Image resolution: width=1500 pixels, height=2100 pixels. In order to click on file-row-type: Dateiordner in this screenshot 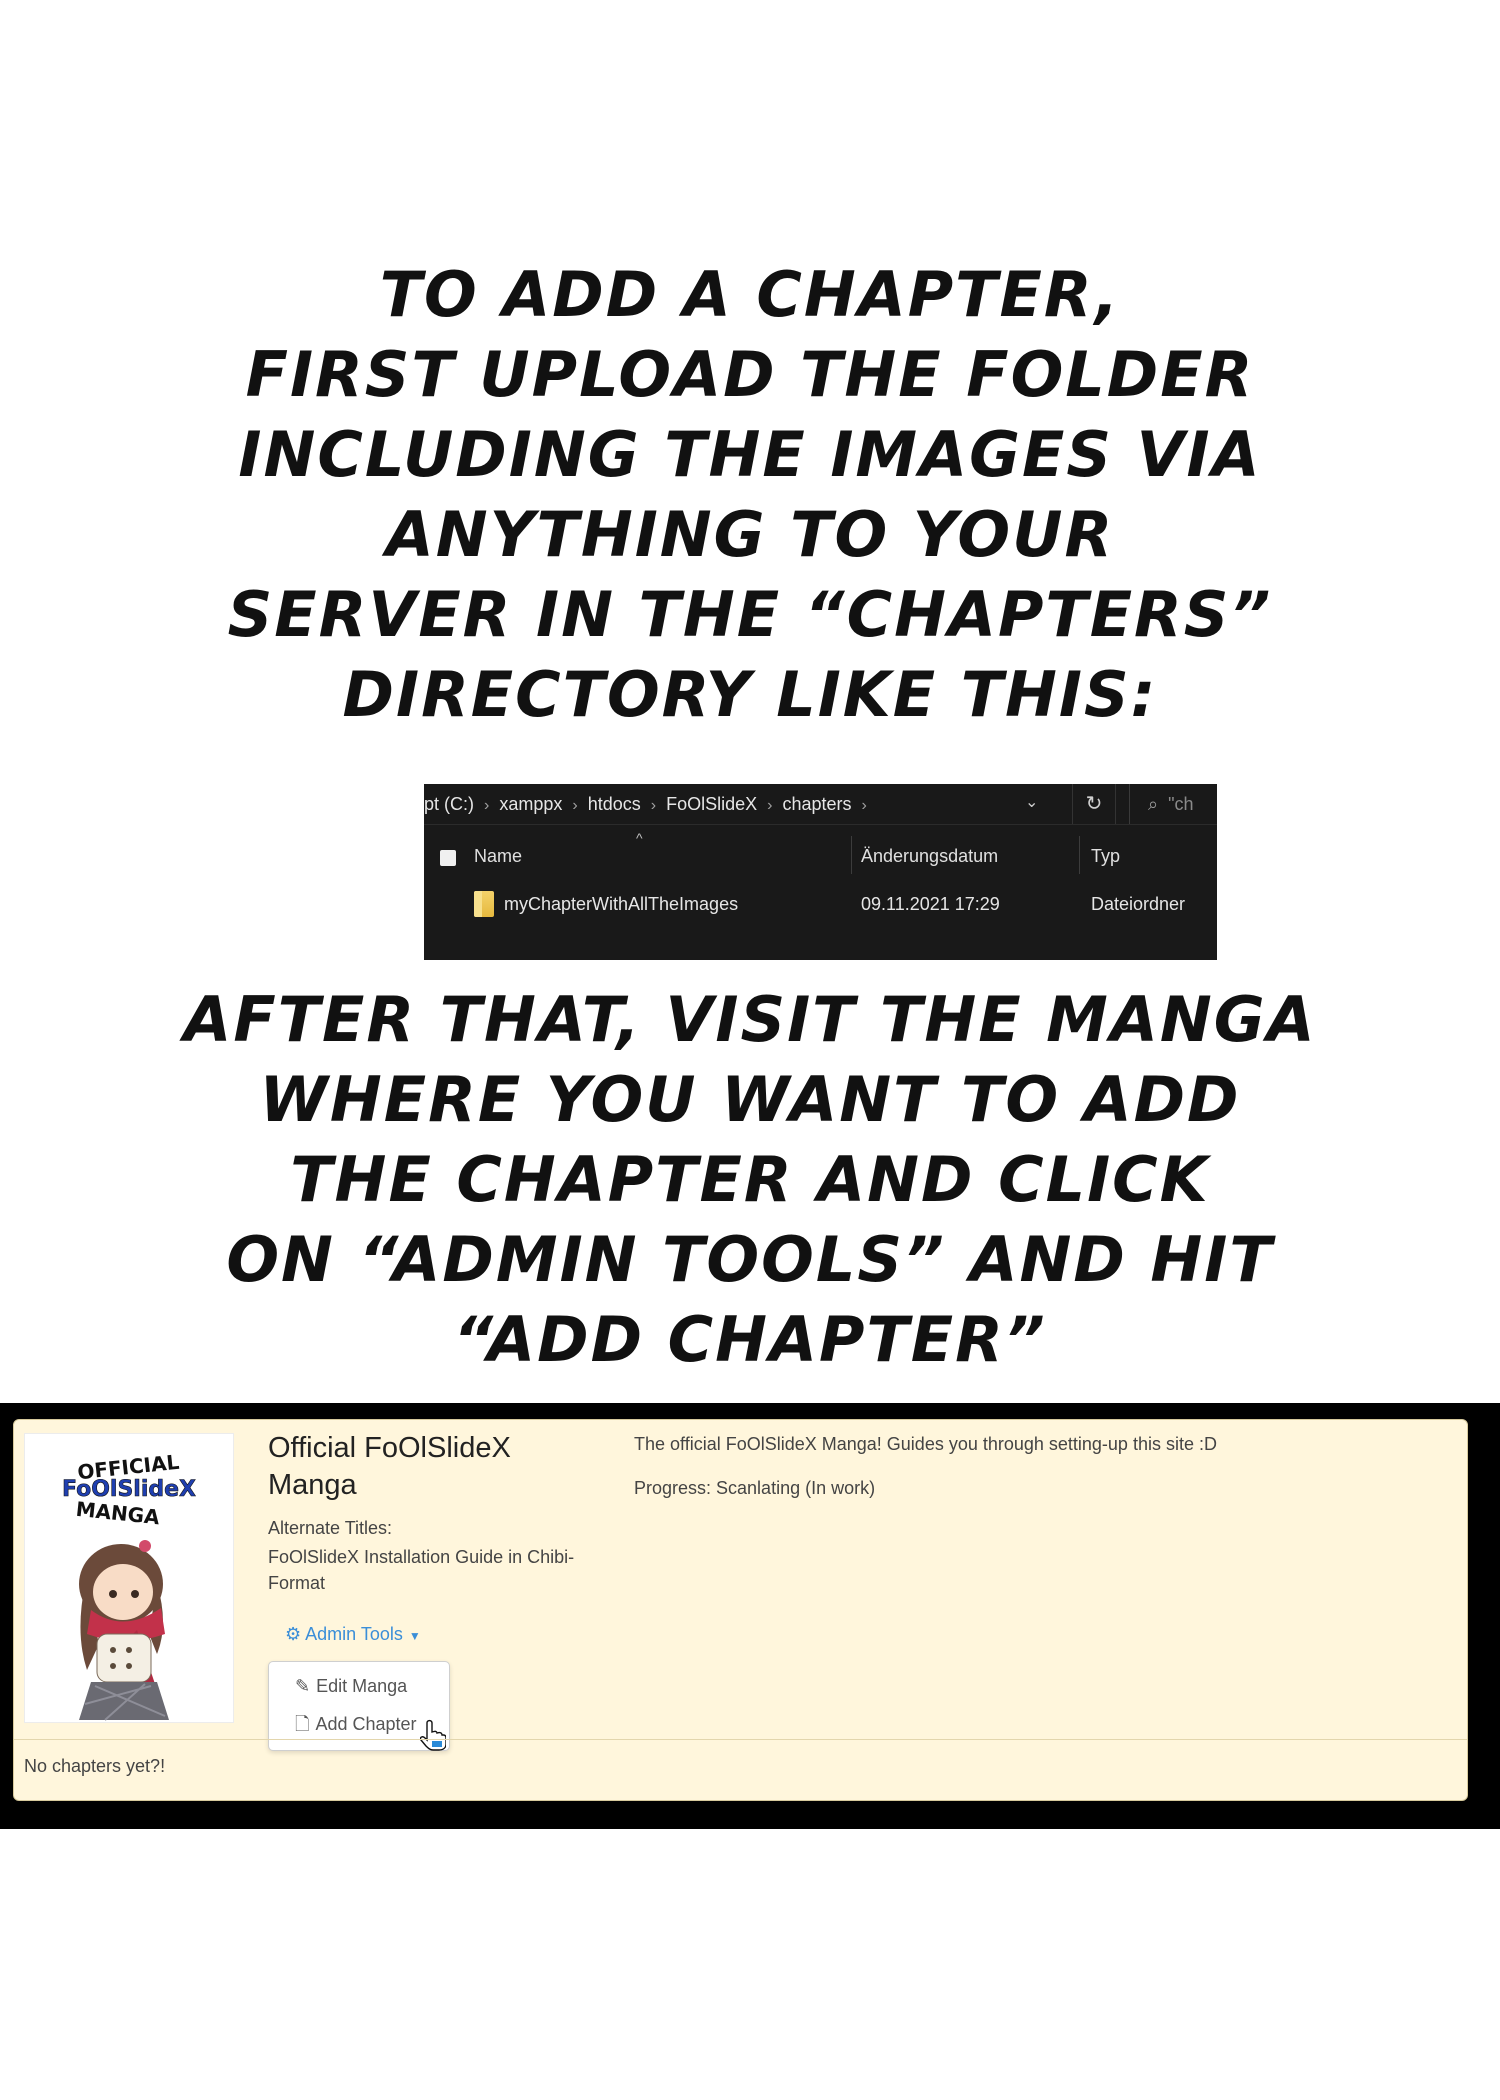, I will do `click(1138, 904)`.